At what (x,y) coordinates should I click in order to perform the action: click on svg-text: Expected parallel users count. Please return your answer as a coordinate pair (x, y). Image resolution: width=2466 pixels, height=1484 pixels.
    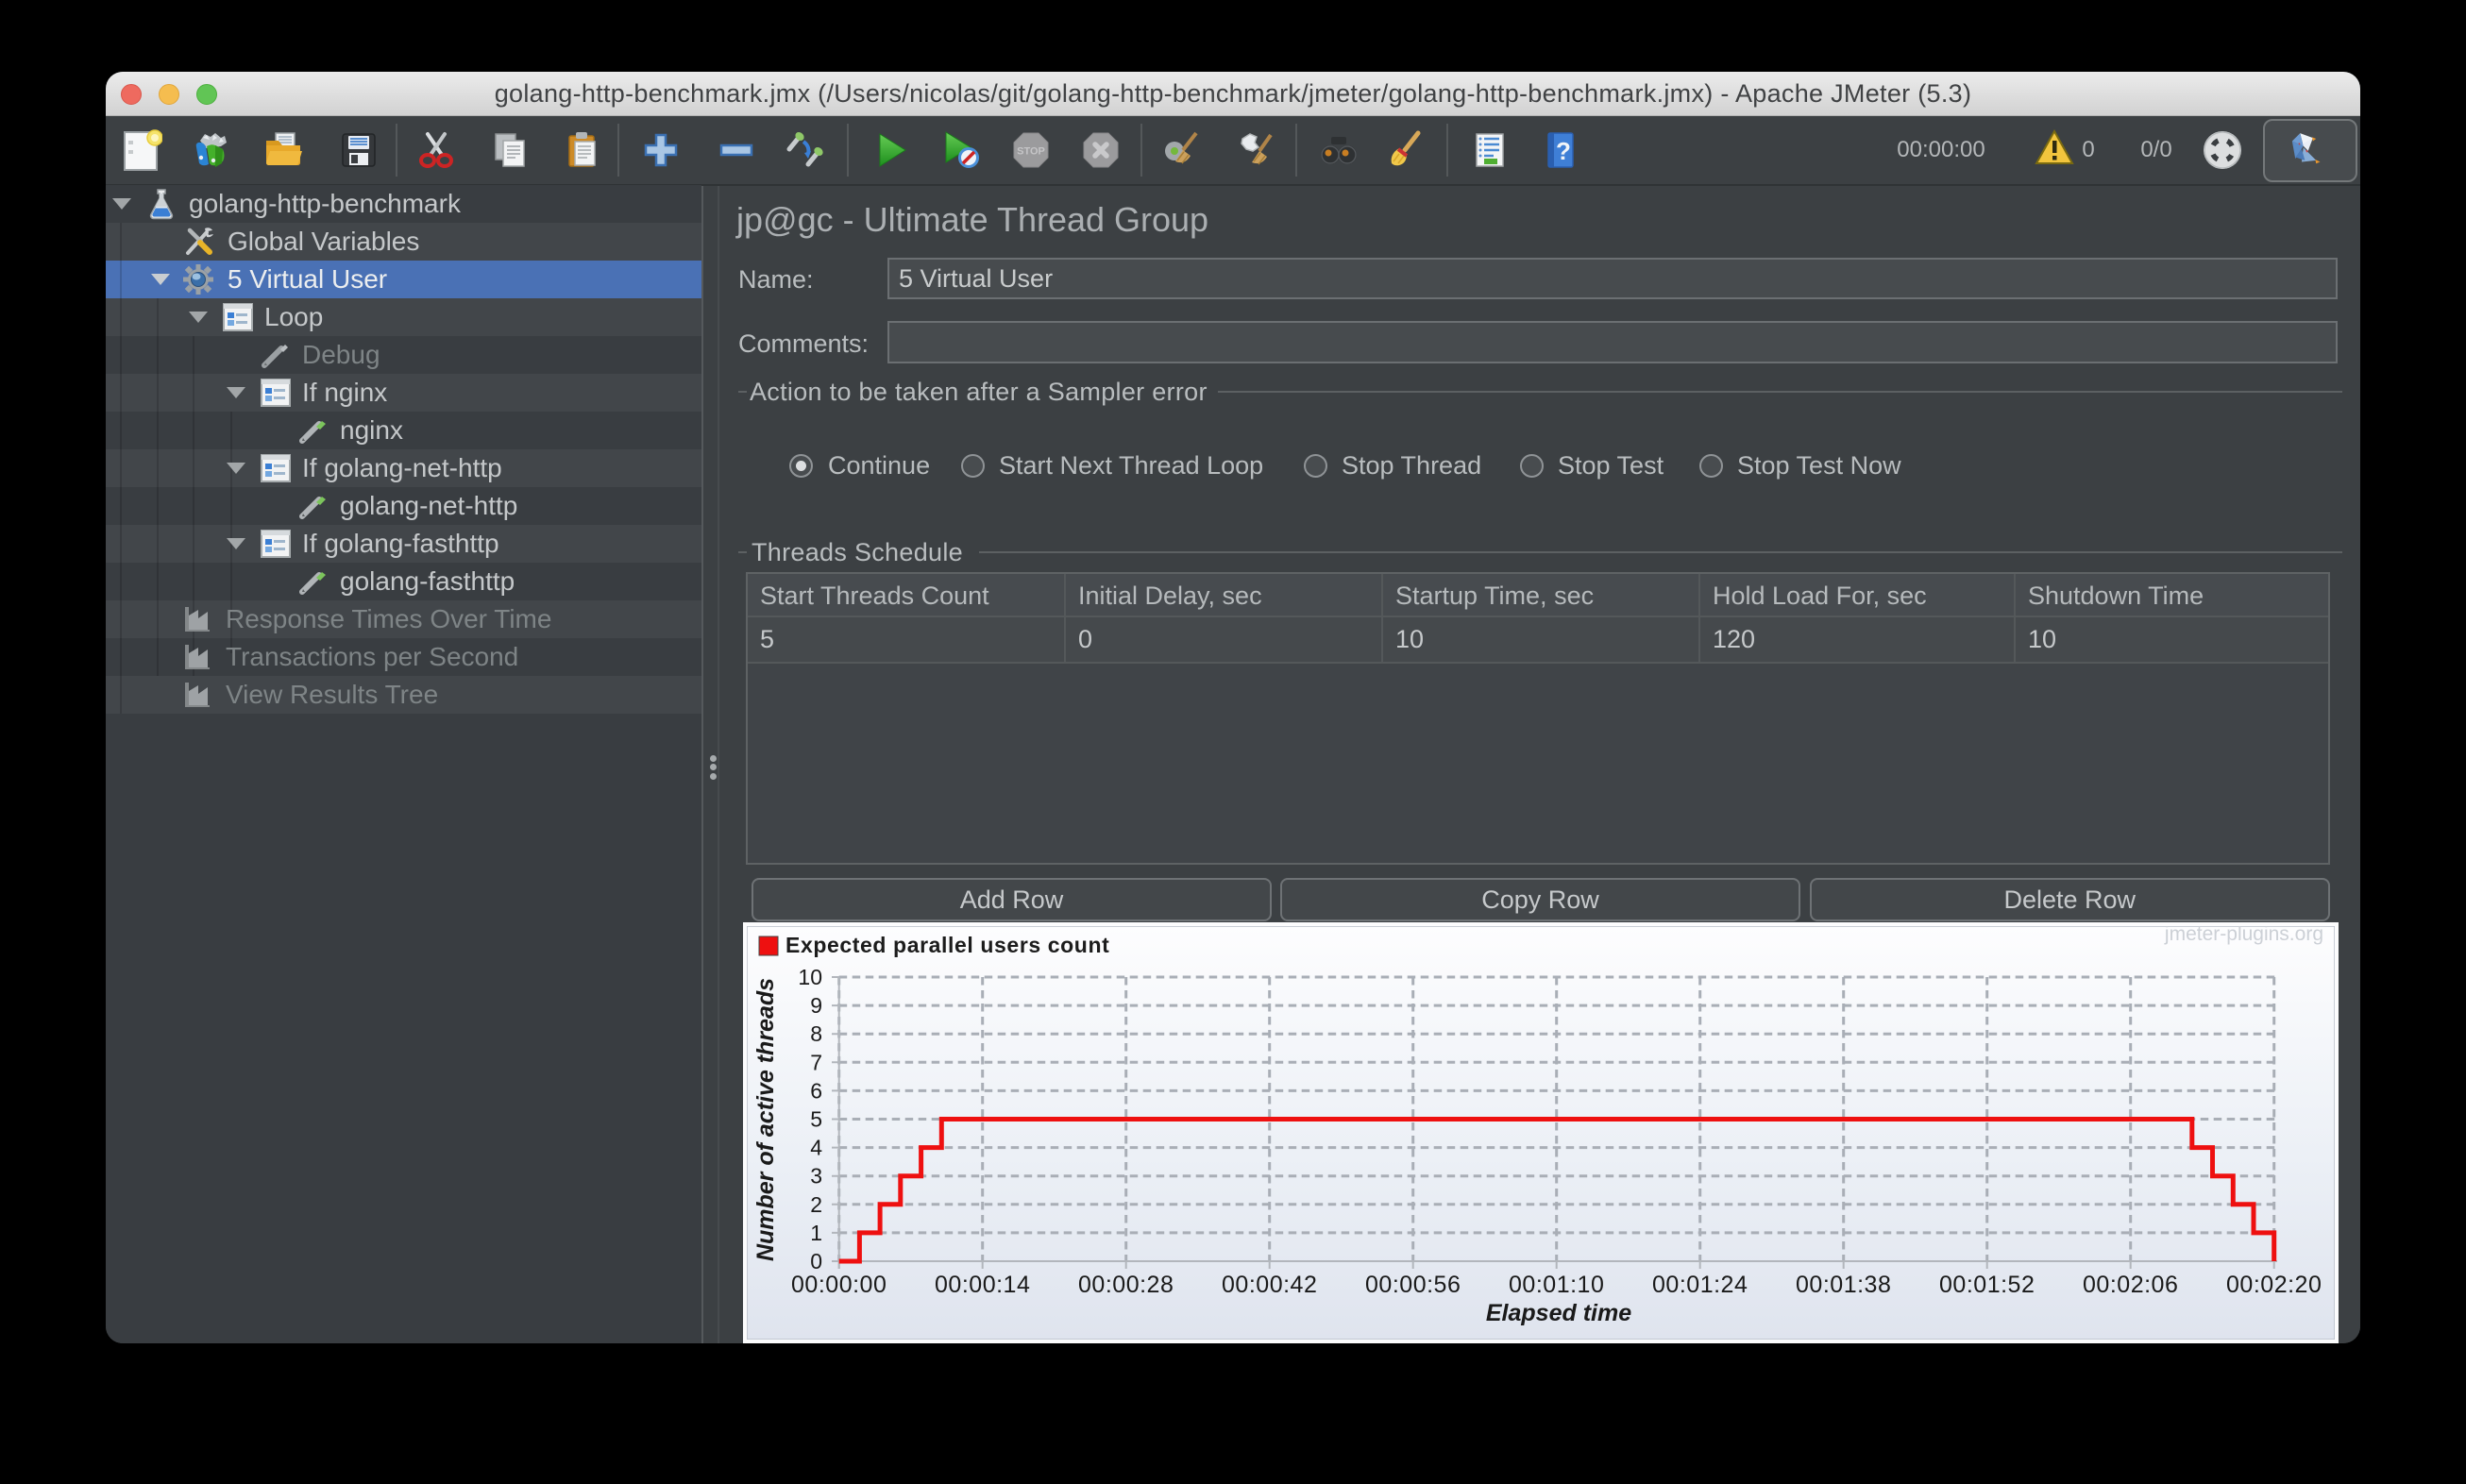
    Looking at the image, I should click on (947, 945).